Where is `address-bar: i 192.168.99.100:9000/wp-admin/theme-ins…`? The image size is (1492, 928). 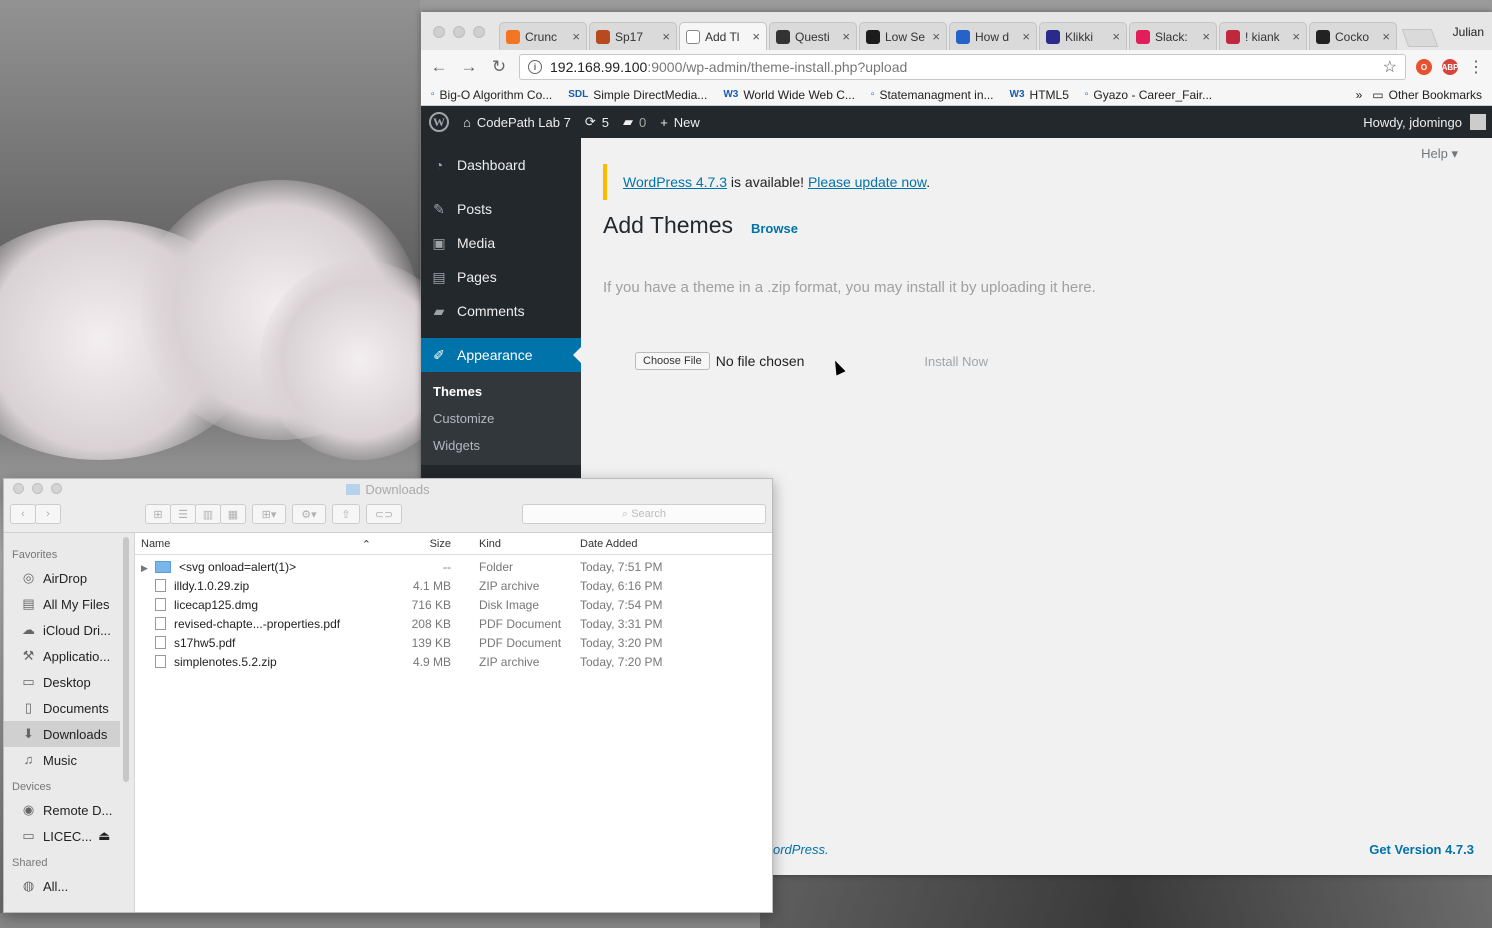
address-bar: i 192.168.99.100:9000/wp-admin/theme-ins… is located at coordinates (962, 67).